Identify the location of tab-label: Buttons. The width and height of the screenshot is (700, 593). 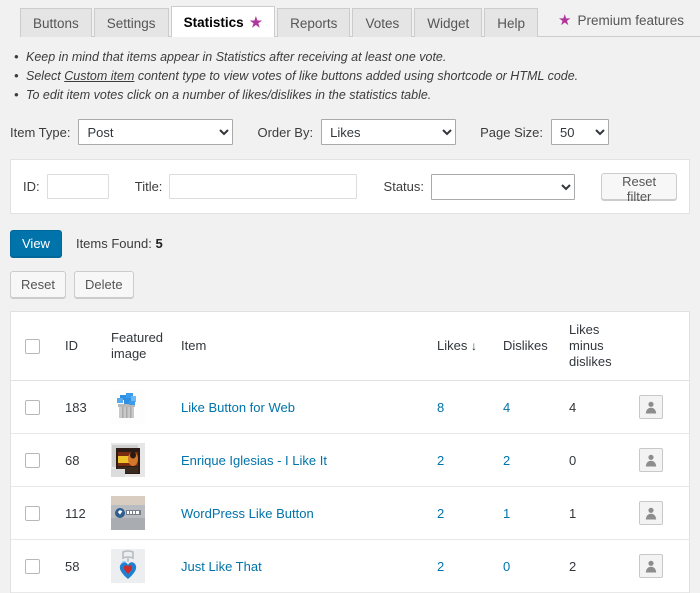
(56, 23).